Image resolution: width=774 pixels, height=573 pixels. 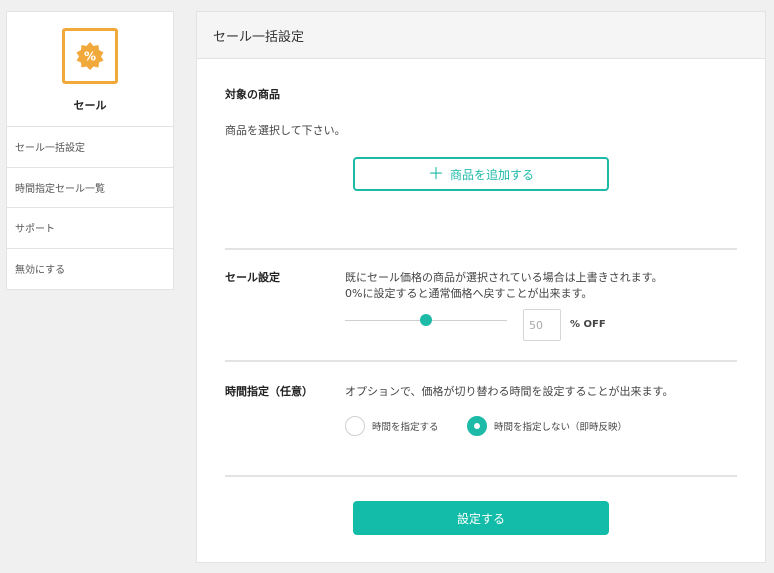 I want to click on add-product-button: ＋ 商品を追加する, so click(x=481, y=174).